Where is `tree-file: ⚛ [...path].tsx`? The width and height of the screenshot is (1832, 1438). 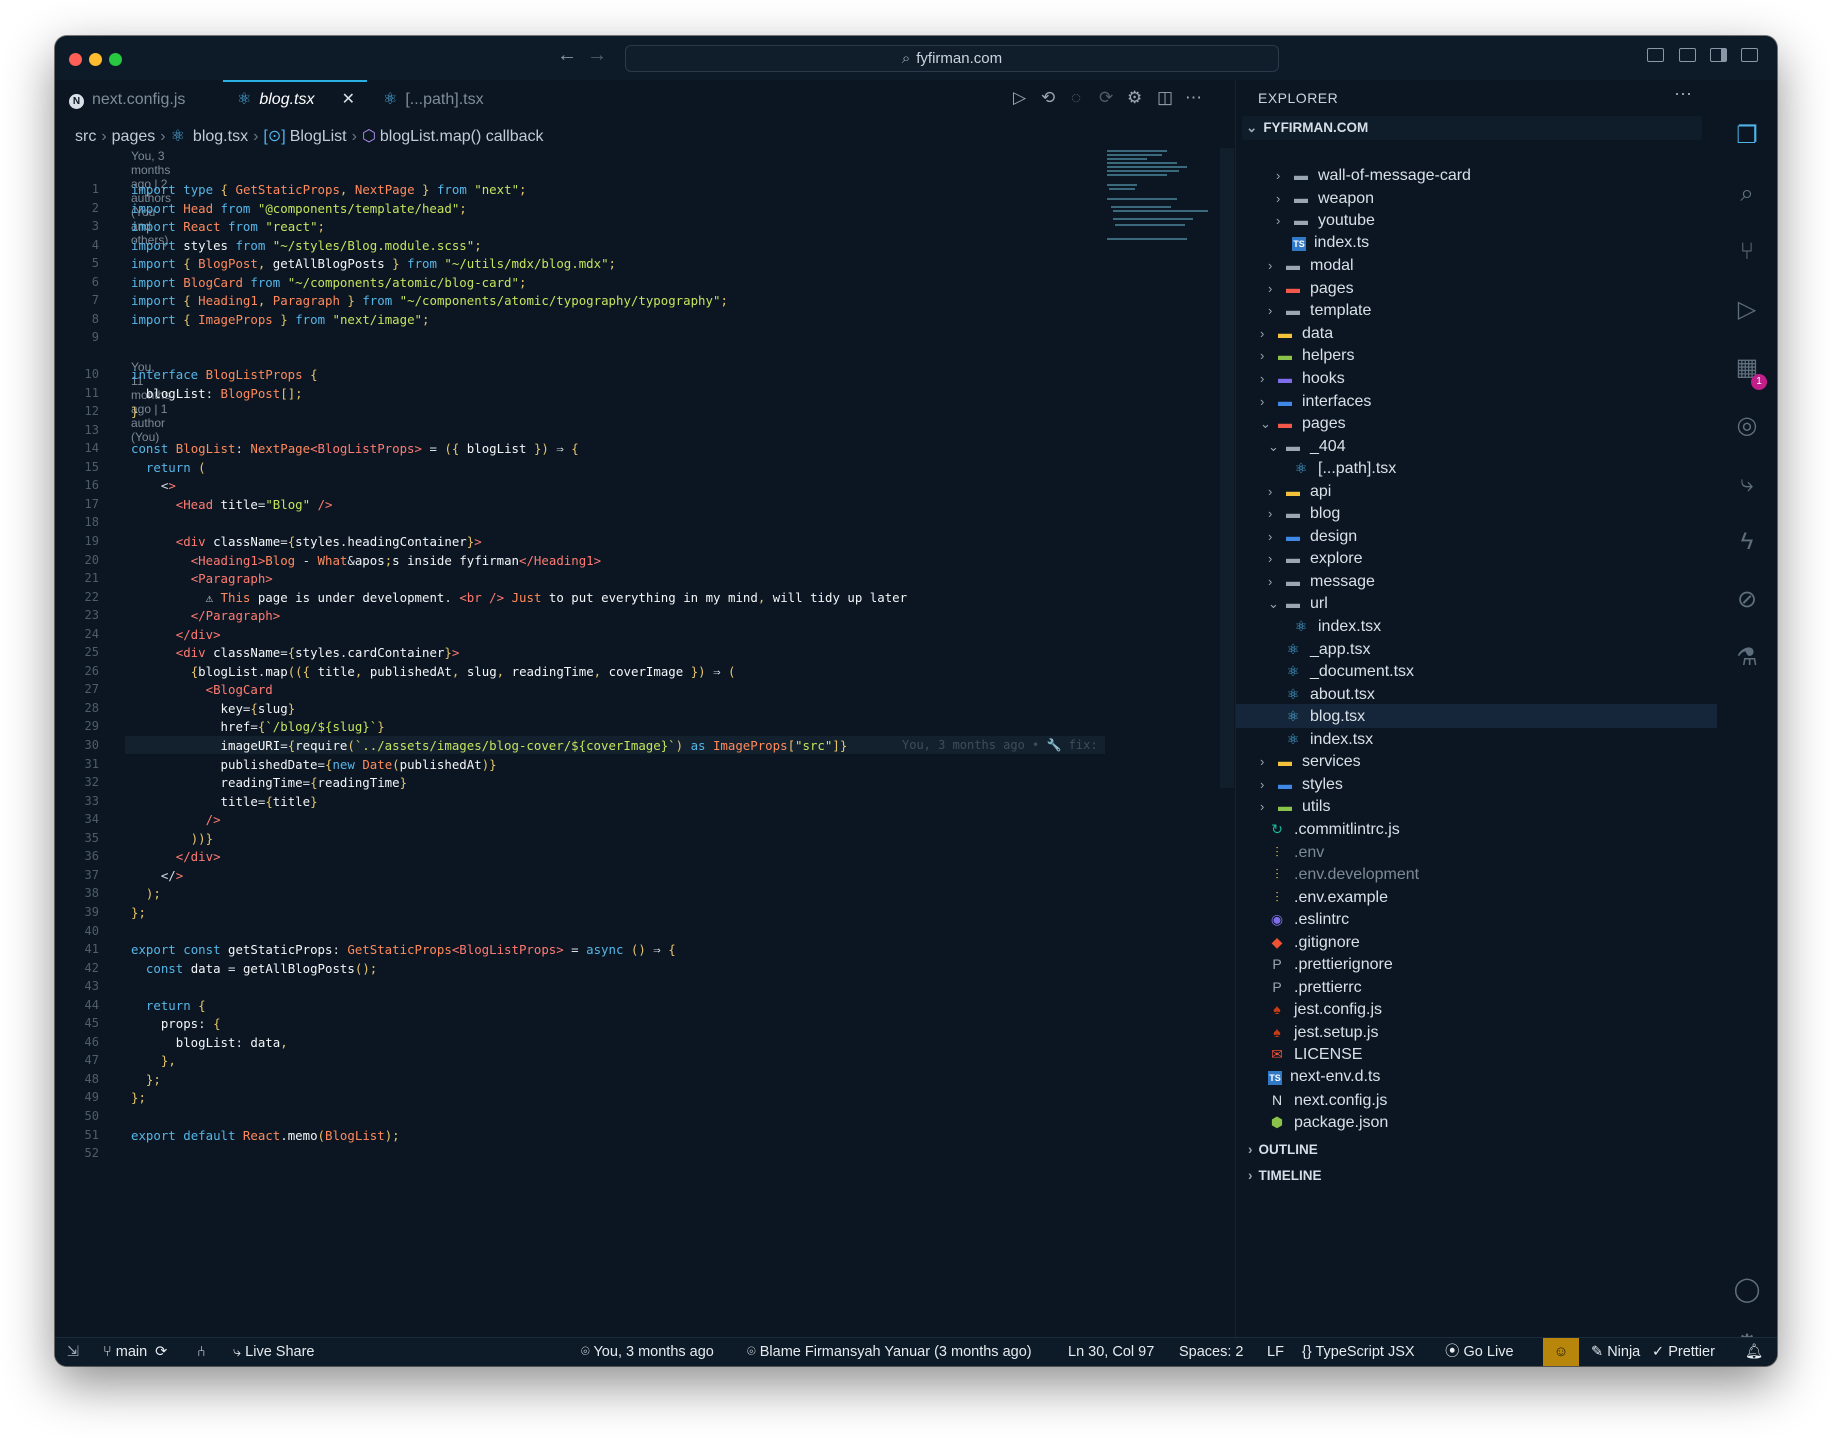 tree-file: ⚛ [...path].tsx is located at coordinates (1336, 468).